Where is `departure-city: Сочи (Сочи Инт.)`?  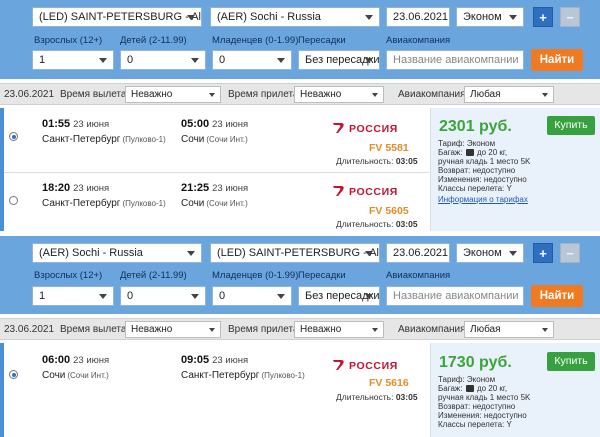
departure-city: Сочи (Сочи Инт.) is located at coordinates (75, 375).